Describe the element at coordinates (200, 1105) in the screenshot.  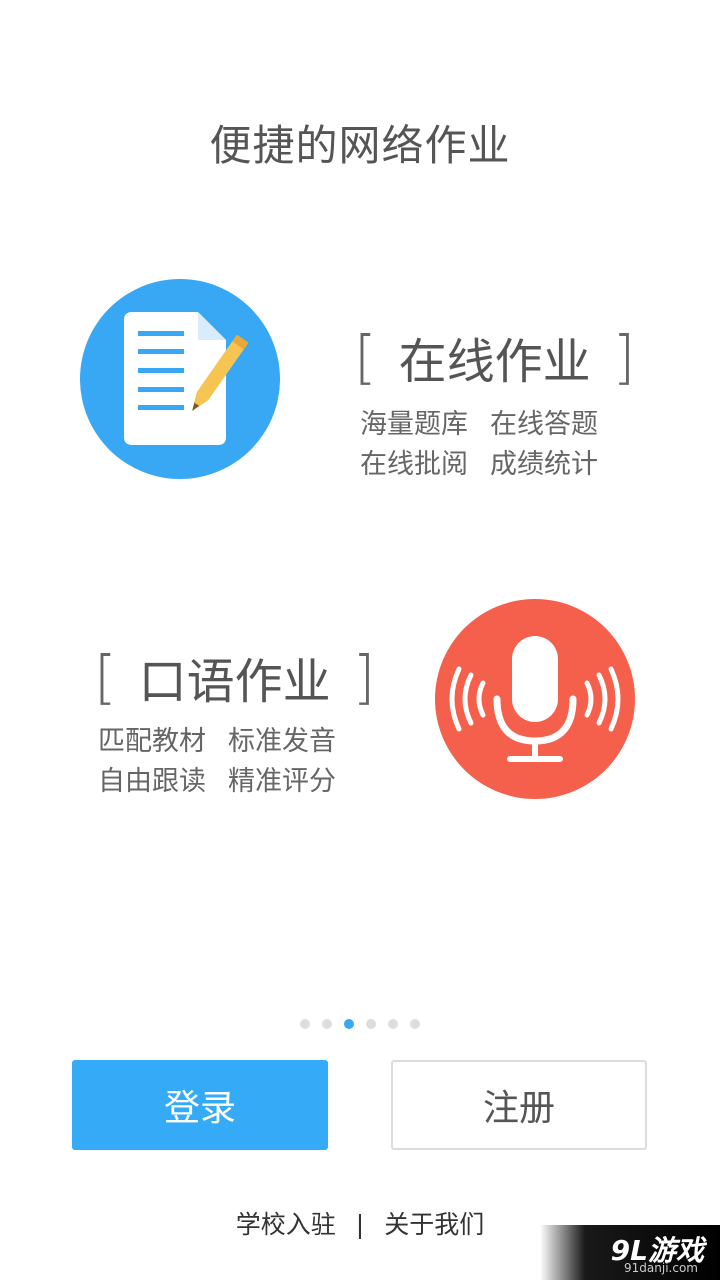
I see `login-button: 登录` at that location.